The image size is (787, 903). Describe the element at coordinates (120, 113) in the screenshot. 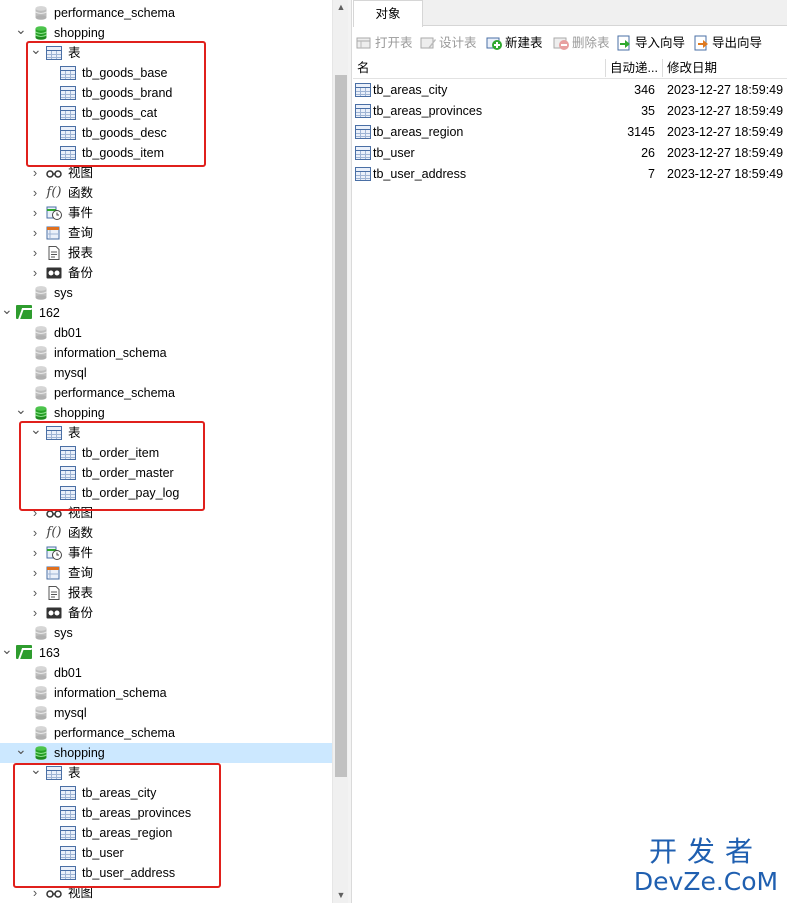

I see `tree-item-label: tb_goods_cat` at that location.